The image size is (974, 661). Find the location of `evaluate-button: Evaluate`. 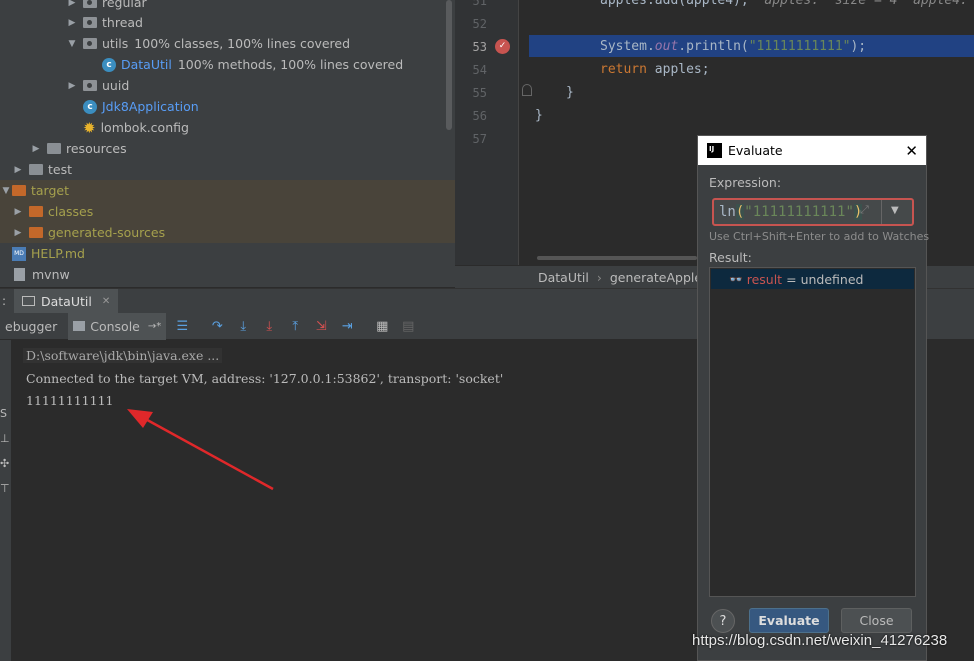

evaluate-button: Evaluate is located at coordinates (789, 620).